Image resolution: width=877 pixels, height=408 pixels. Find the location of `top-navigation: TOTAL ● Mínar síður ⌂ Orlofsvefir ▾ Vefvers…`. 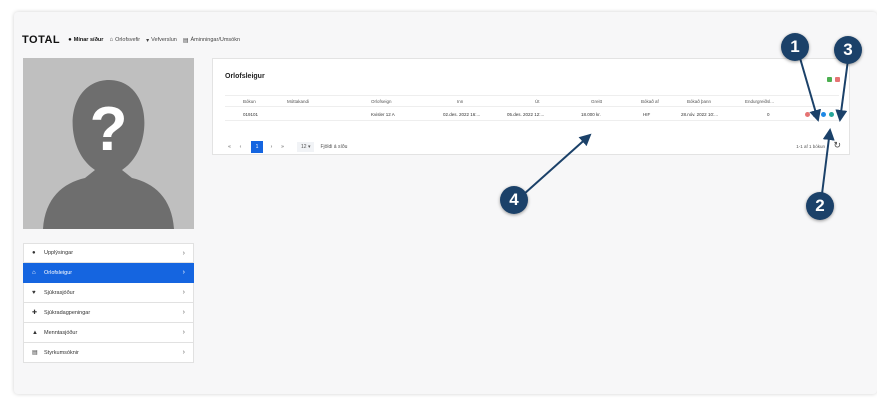

top-navigation: TOTAL ● Mínar síður ⌂ Orlofsvefir ▾ Vefvers… is located at coordinates (134, 40).